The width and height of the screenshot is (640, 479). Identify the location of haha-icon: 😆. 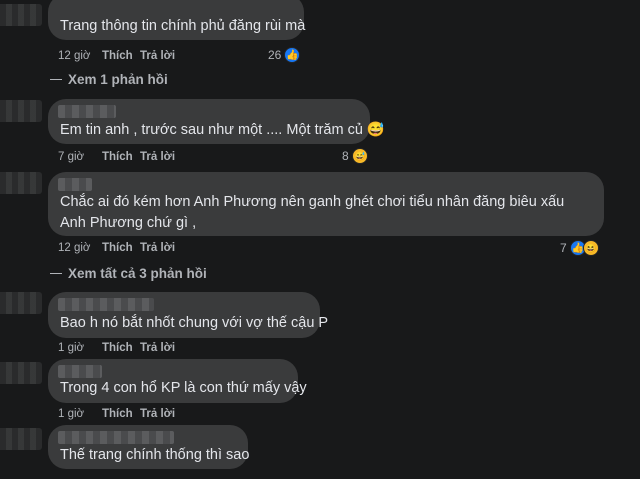
(590, 248).